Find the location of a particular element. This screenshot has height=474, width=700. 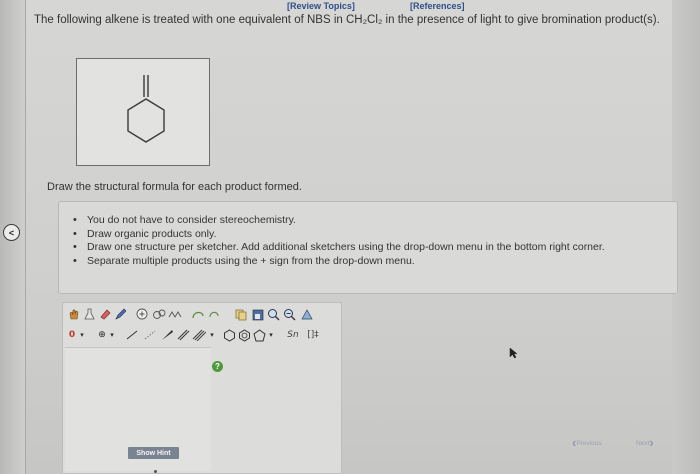

rotate-icon is located at coordinates (214, 314).